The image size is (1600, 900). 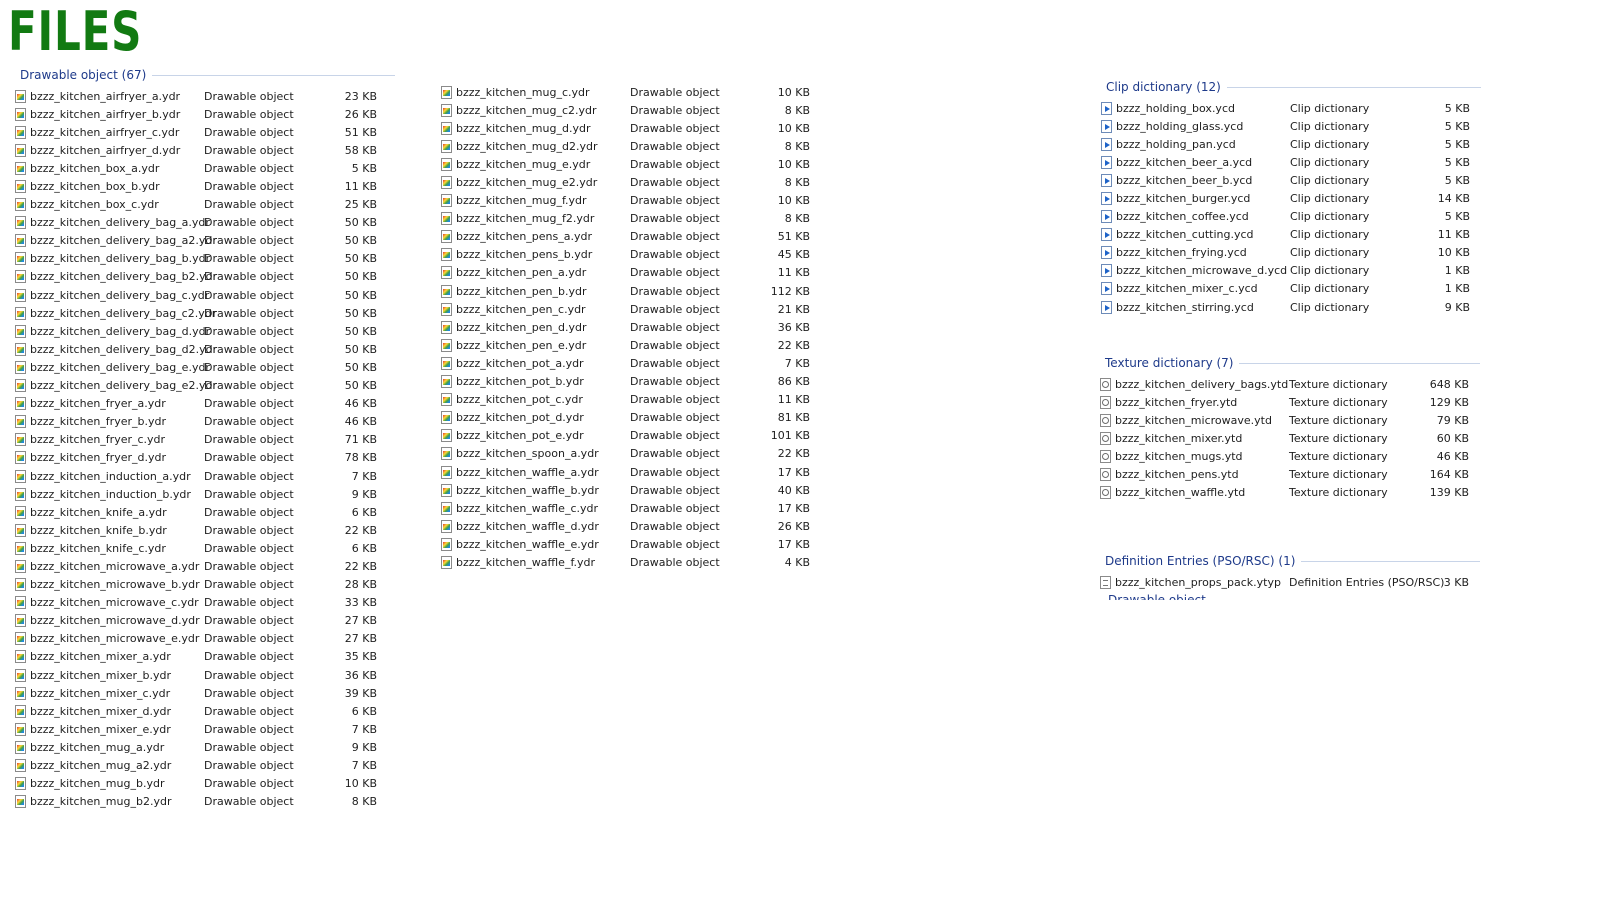 What do you see at coordinates (675, 454) in the screenshot?
I see `file-type: Drawable object` at bounding box center [675, 454].